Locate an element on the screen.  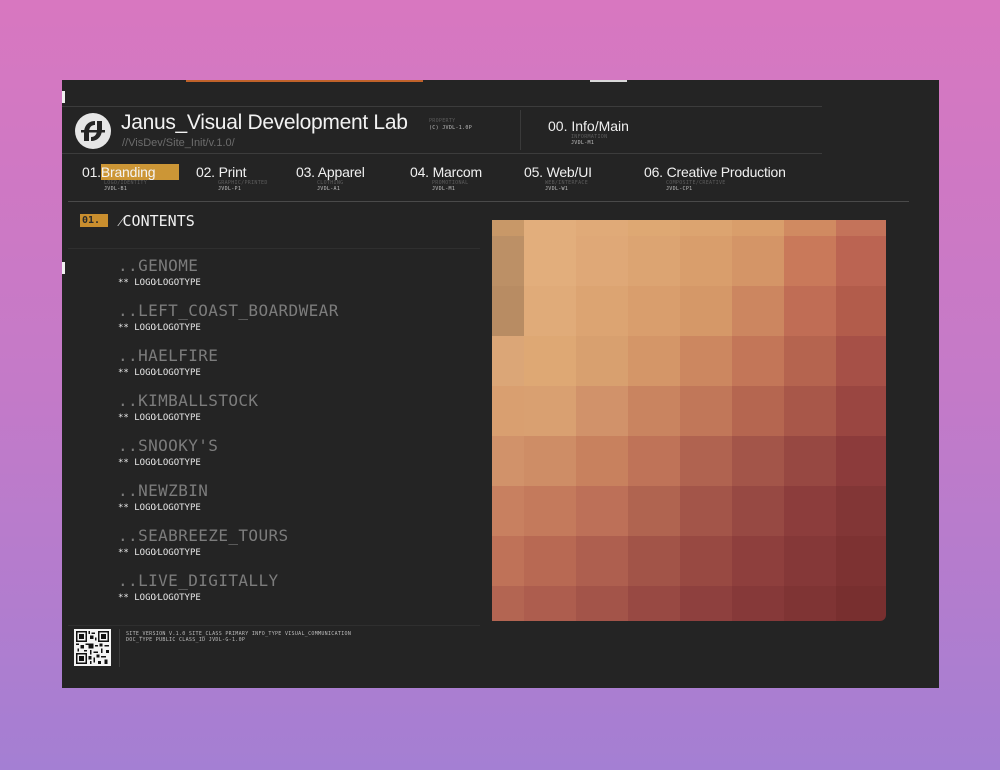
footer-value: PUBLIC is located at coordinates (165, 640).